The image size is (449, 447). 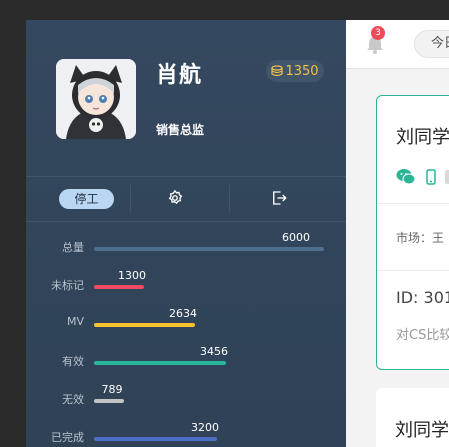 What do you see at coordinates (378, 33) in the screenshot?
I see `notification-badge: 3` at bounding box center [378, 33].